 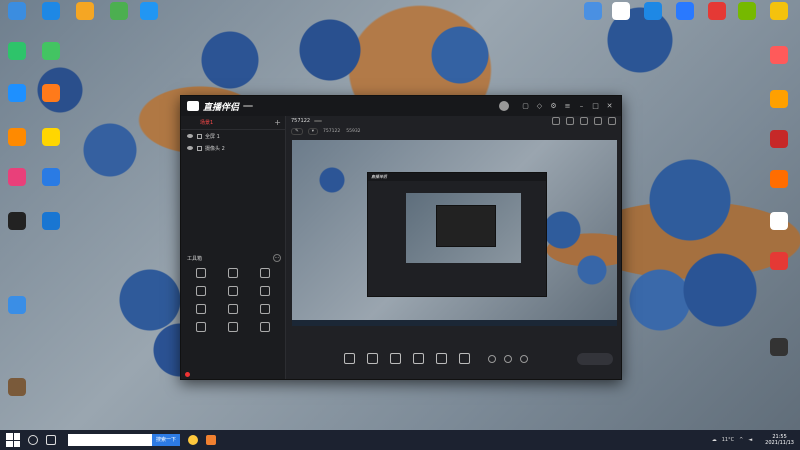 What do you see at coordinates (741, 440) in the screenshot?
I see `chevron-up-icon: ^` at bounding box center [741, 440].